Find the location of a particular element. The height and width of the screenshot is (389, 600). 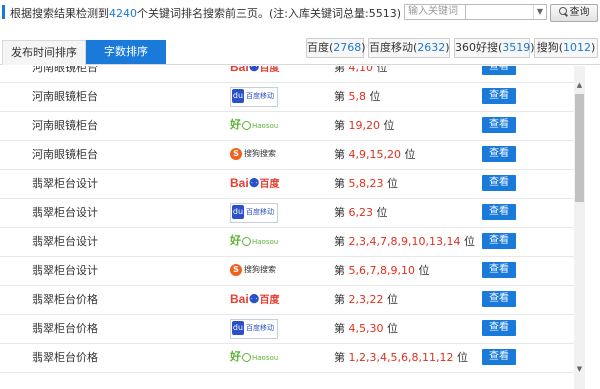

rank-cell: 第 6,23 位 is located at coordinates (361, 212).